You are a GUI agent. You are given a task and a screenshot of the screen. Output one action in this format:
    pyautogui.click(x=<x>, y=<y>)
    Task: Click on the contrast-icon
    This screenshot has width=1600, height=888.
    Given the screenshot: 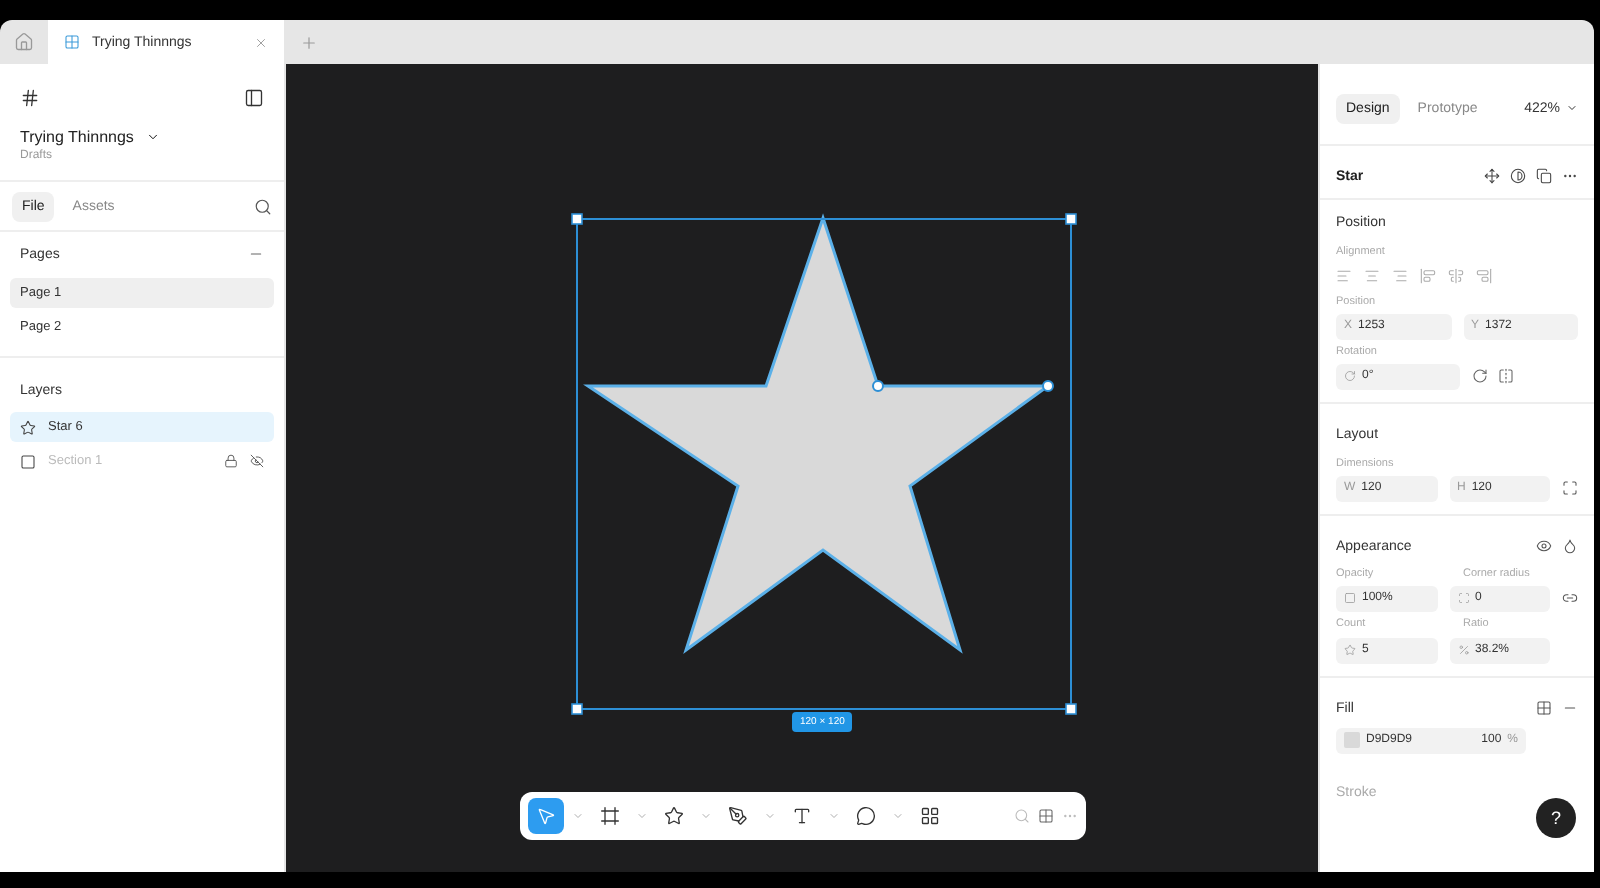 What is the action you would take?
    pyautogui.click(x=1518, y=176)
    